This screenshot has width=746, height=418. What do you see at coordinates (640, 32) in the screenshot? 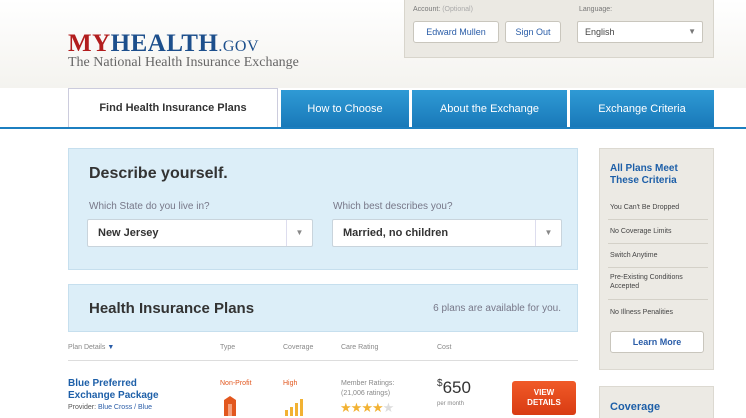
I see `language-select: English ▼` at bounding box center [640, 32].